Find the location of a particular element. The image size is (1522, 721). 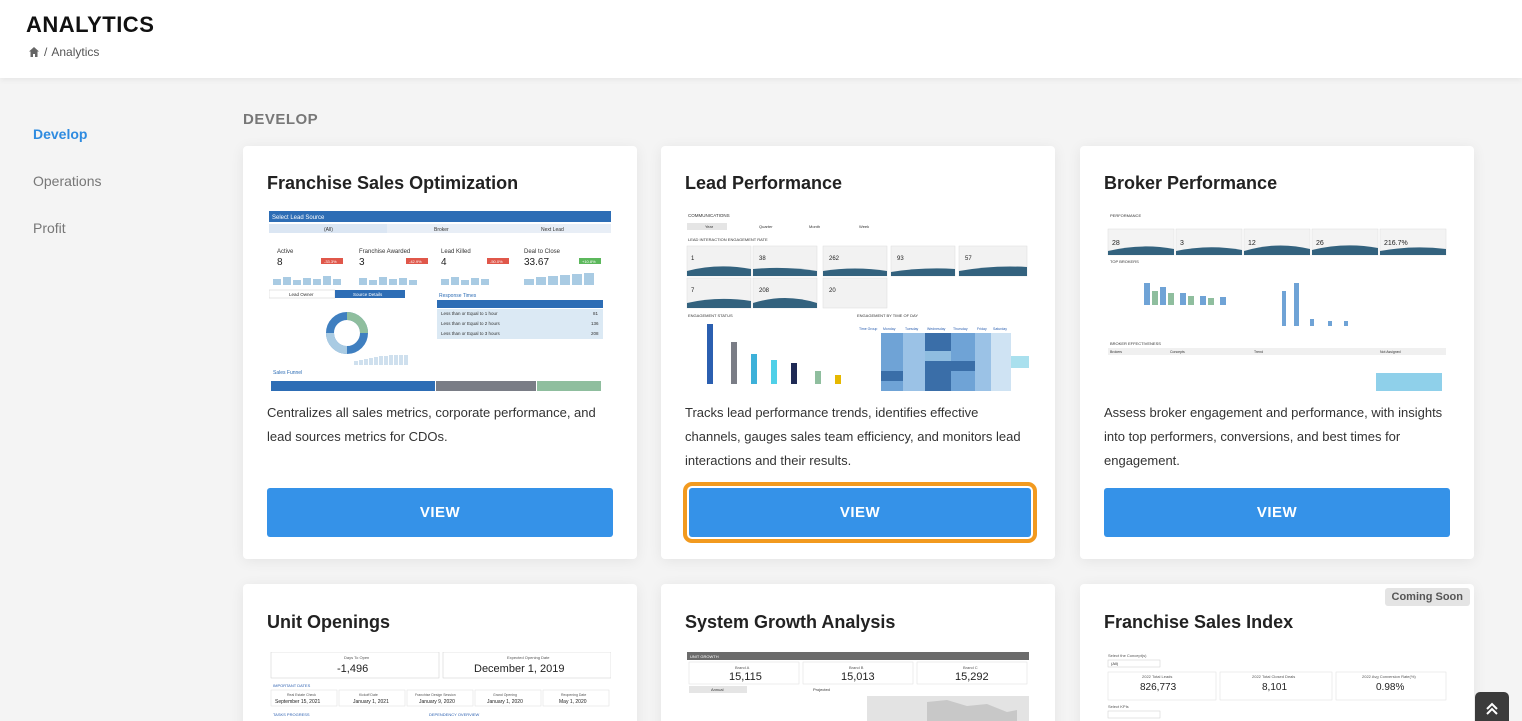

thumb-tab: Next Lead is located at coordinates (552, 230).